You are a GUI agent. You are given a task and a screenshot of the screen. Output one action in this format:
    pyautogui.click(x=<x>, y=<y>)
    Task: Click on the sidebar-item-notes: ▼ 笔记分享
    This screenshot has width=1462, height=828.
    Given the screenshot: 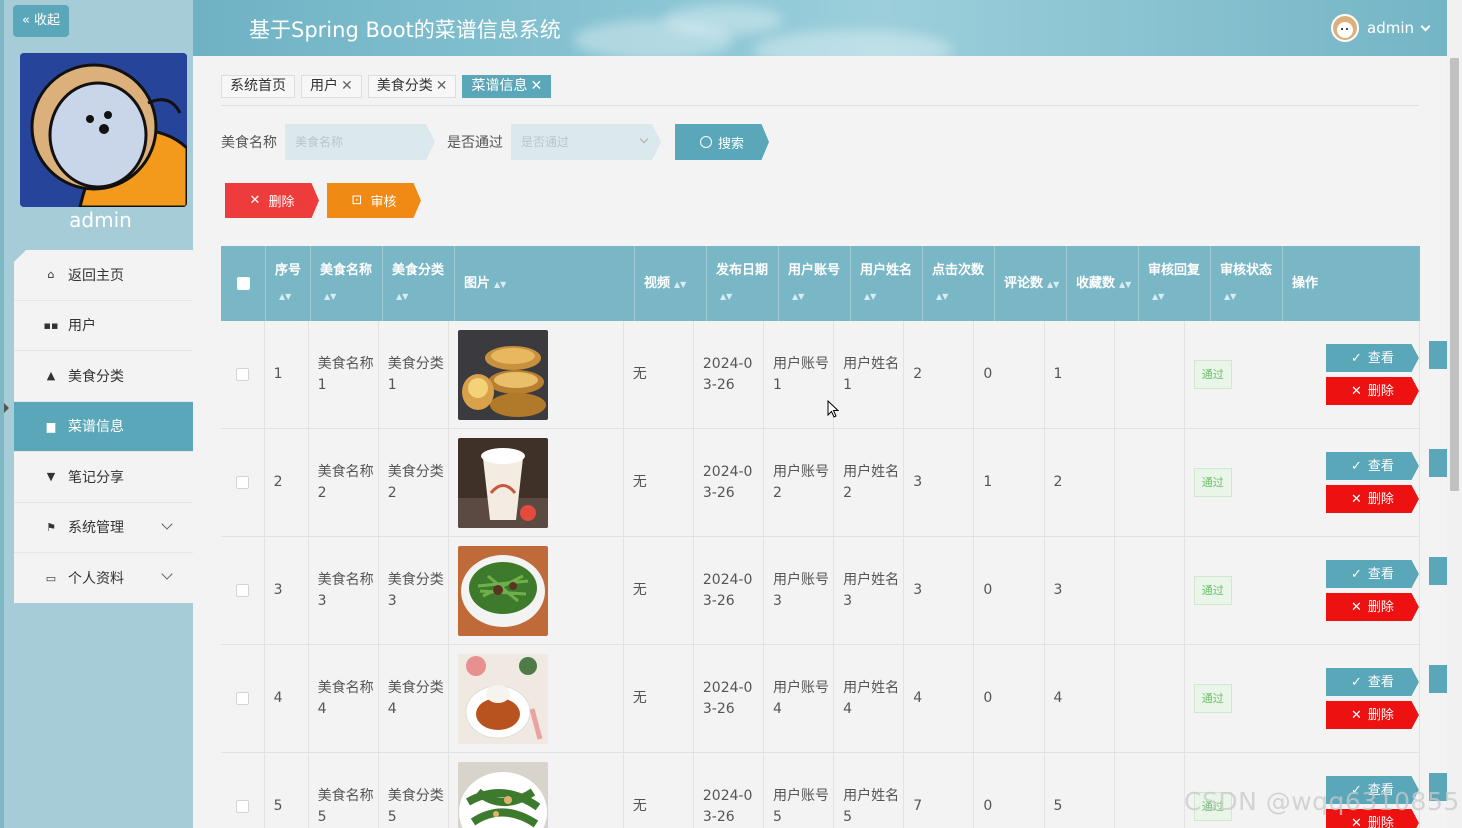 What is the action you would take?
    pyautogui.click(x=103, y=477)
    